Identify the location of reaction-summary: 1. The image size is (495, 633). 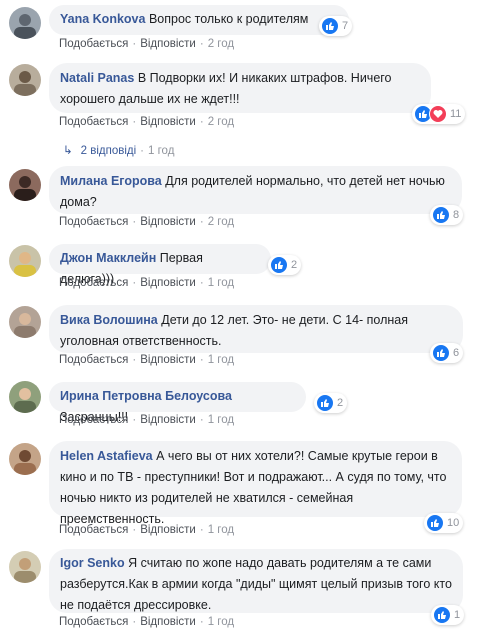
(448, 615).